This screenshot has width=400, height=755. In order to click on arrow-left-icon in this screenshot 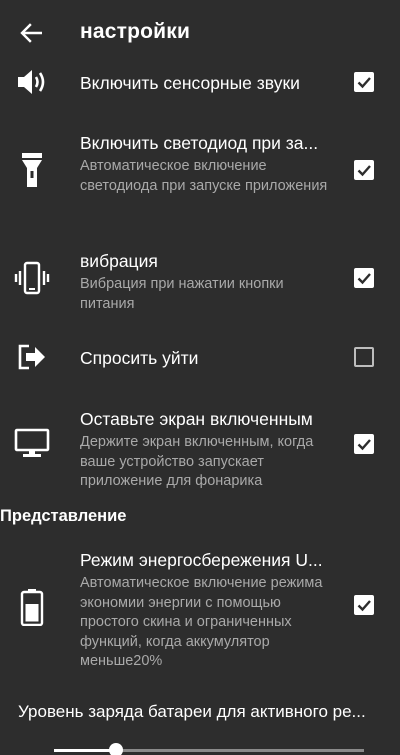, I will do `click(31, 33)`.